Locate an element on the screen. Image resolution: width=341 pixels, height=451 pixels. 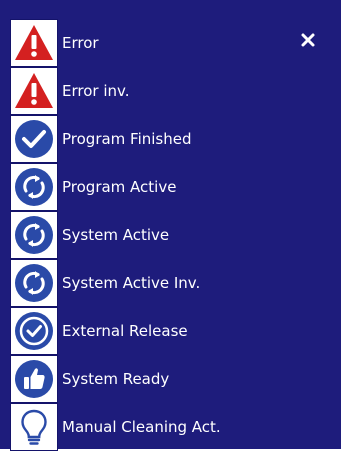
checkmark-circle-icon is located at coordinates (34, 139).